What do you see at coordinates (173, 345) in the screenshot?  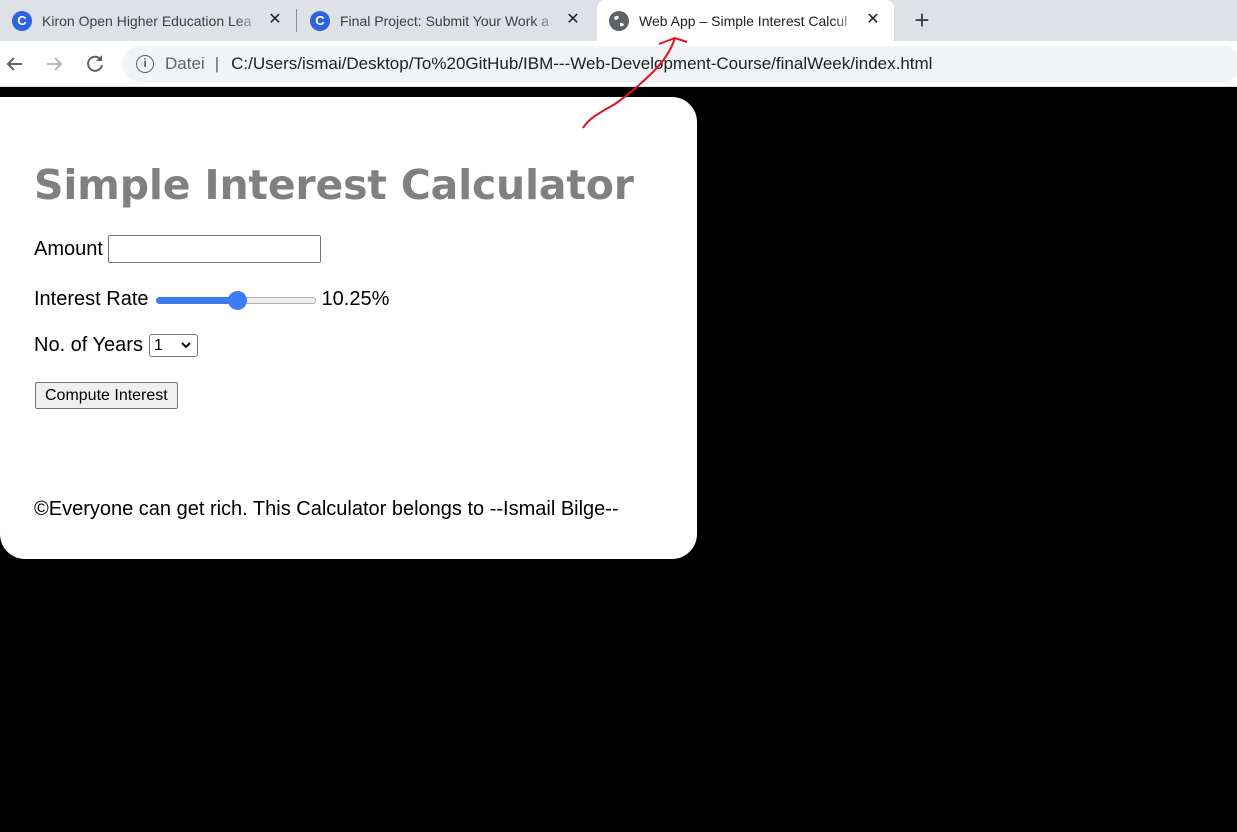 I see `years-select: 1` at bounding box center [173, 345].